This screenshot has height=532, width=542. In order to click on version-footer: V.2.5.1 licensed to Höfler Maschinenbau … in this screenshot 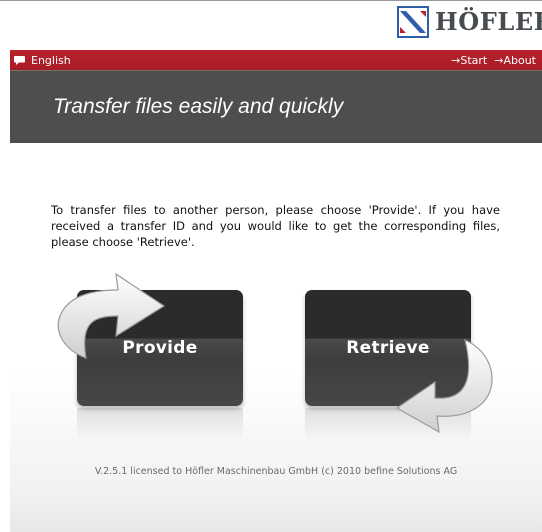, I will do `click(276, 471)`.